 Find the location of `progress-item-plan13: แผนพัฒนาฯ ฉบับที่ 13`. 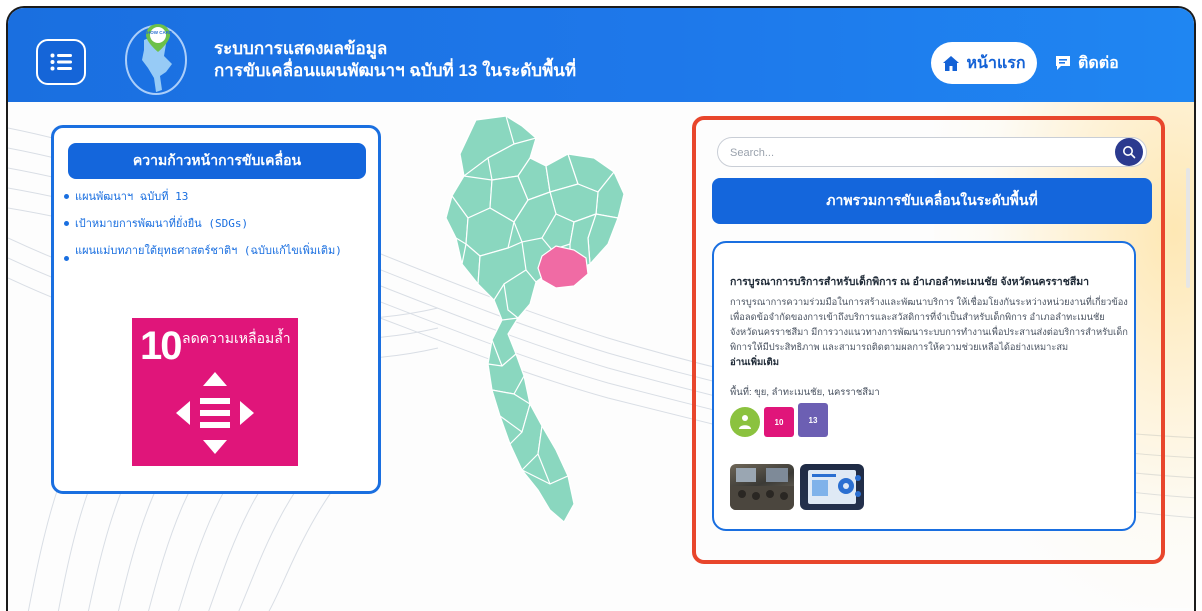

progress-item-plan13: แผนพัฒนาฯ ฉบับที่ 13 is located at coordinates (219, 196).